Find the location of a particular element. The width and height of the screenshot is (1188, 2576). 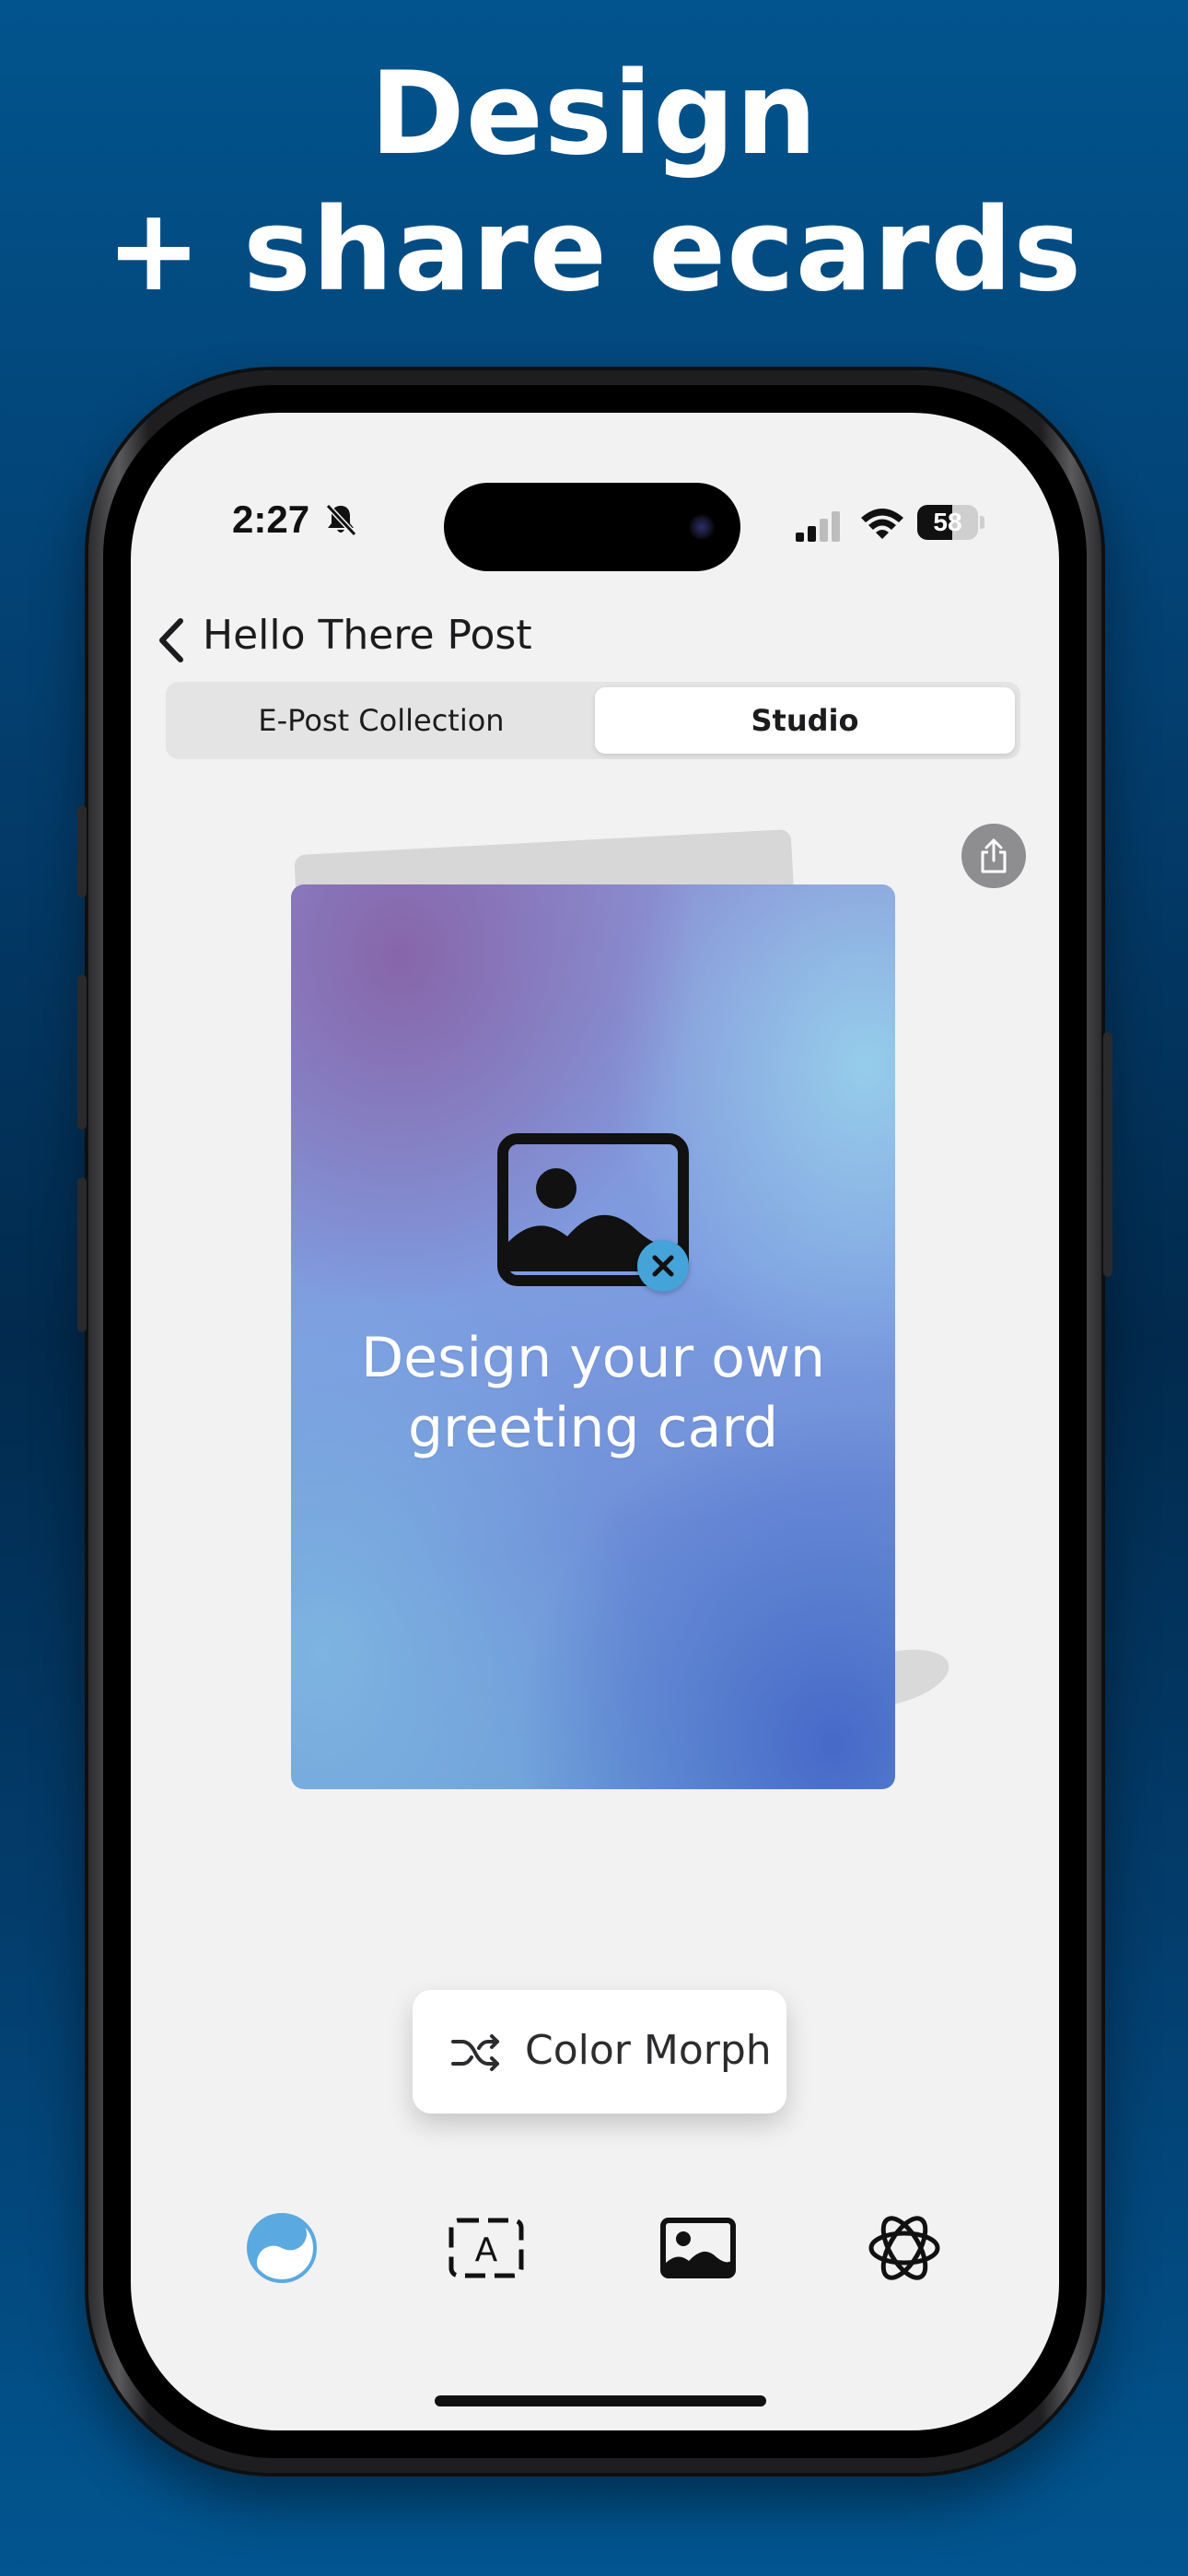

cellular-signal-icon is located at coordinates (818, 526).